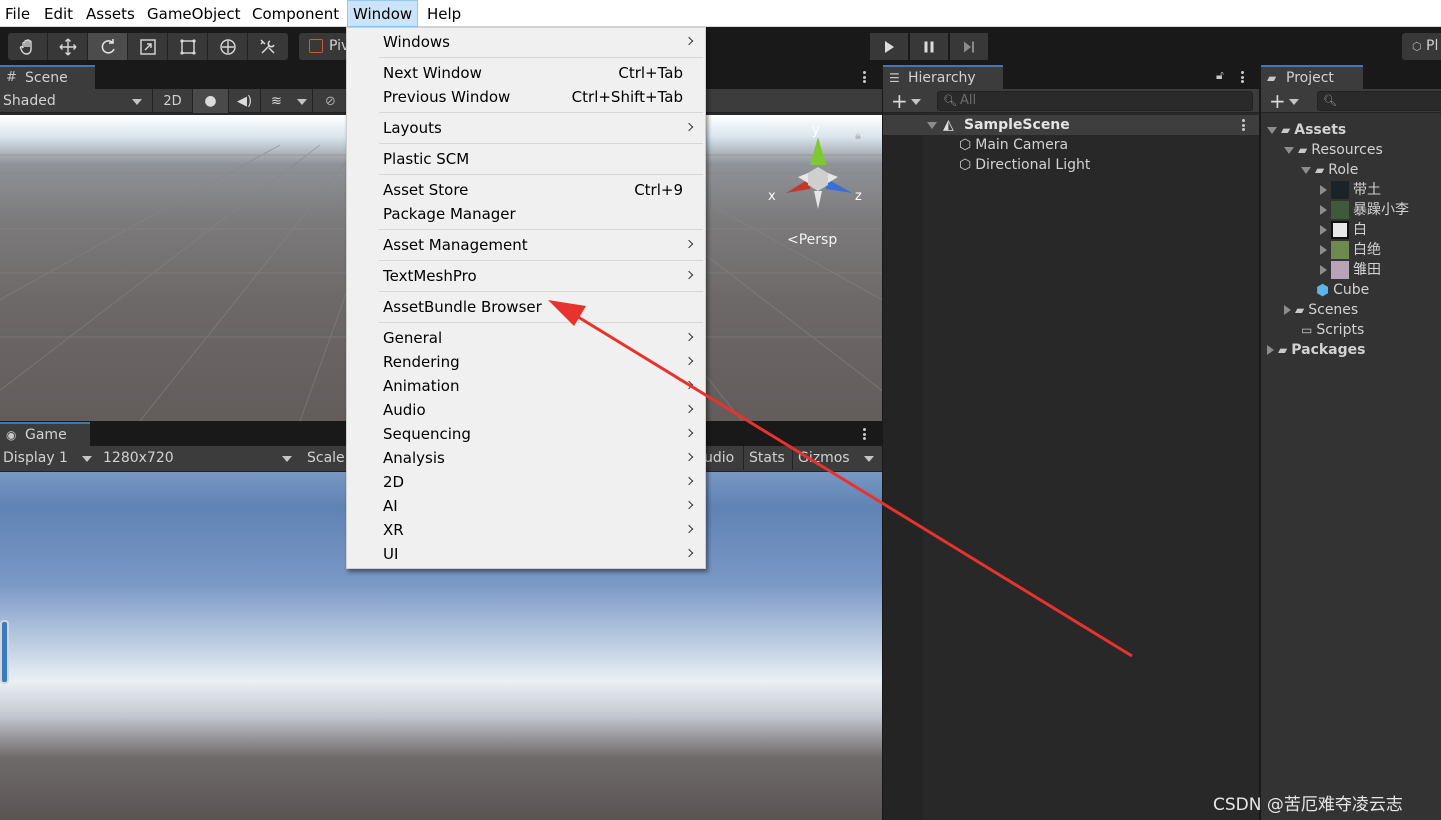 Image resolution: width=1441 pixels, height=820 pixels. I want to click on menu-item-audio: Audio, so click(526, 410).